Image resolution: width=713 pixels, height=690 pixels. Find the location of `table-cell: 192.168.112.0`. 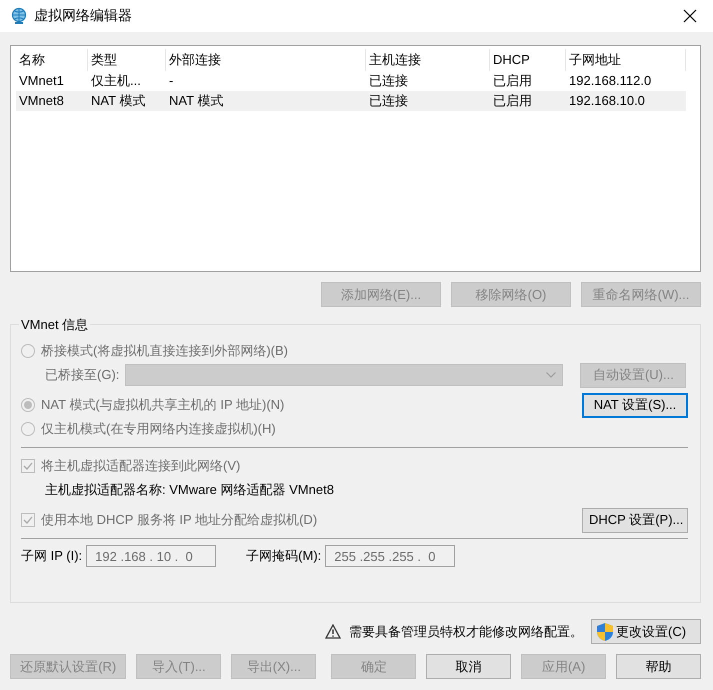

table-cell: 192.168.112.0 is located at coordinates (626, 81).